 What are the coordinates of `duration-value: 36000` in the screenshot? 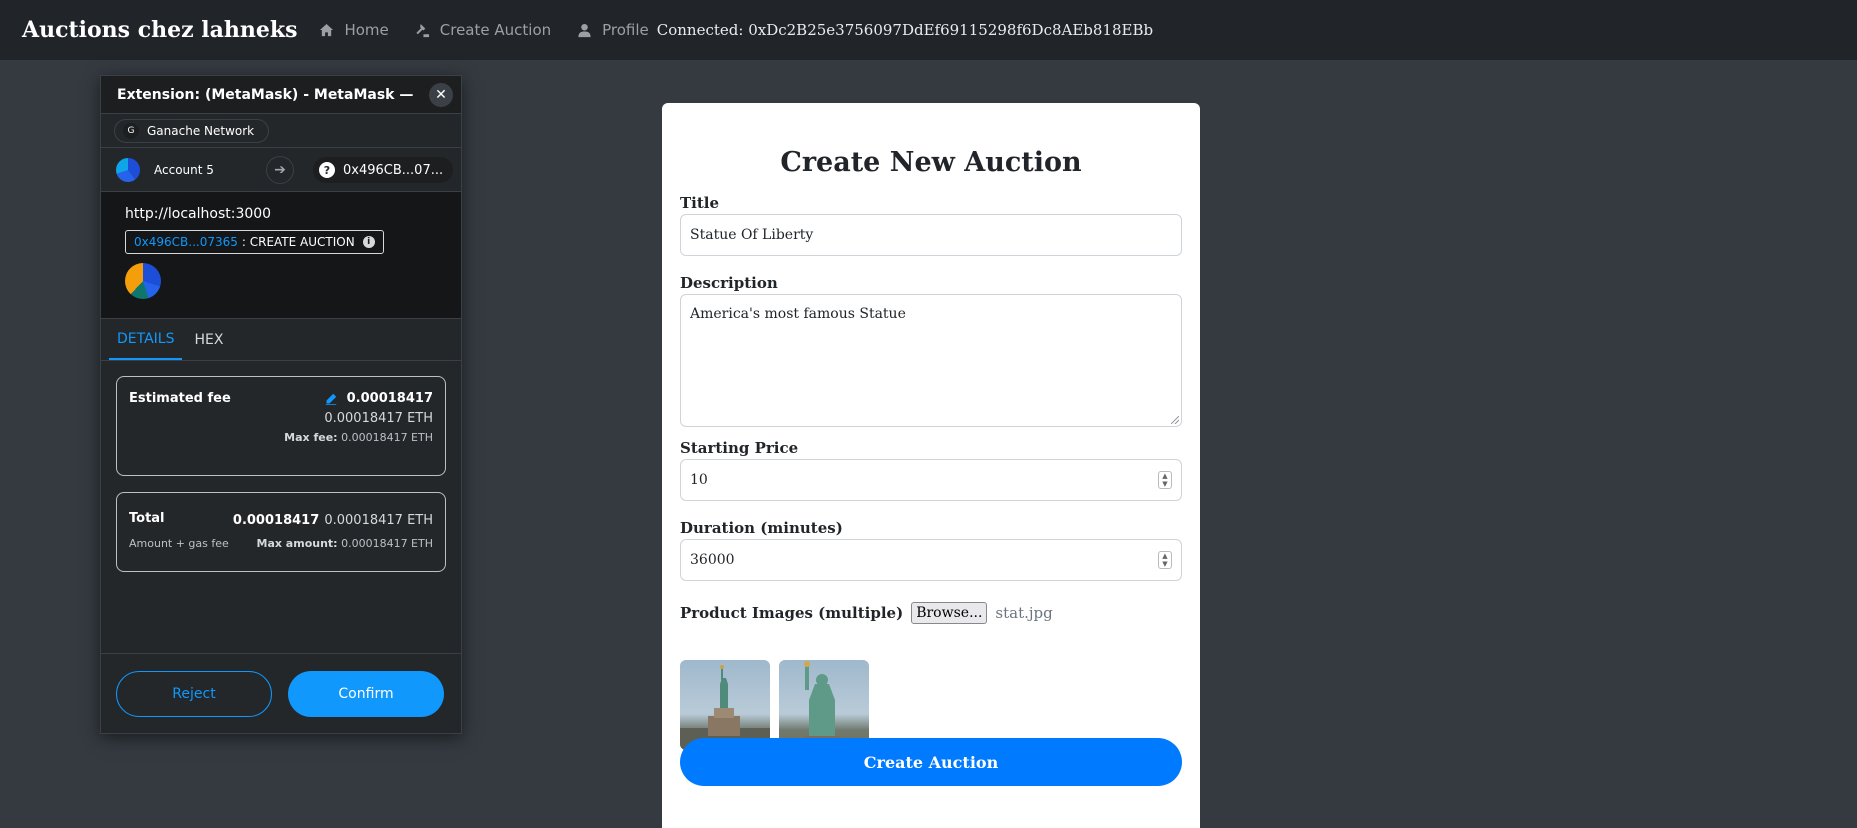 It's located at (712, 560).